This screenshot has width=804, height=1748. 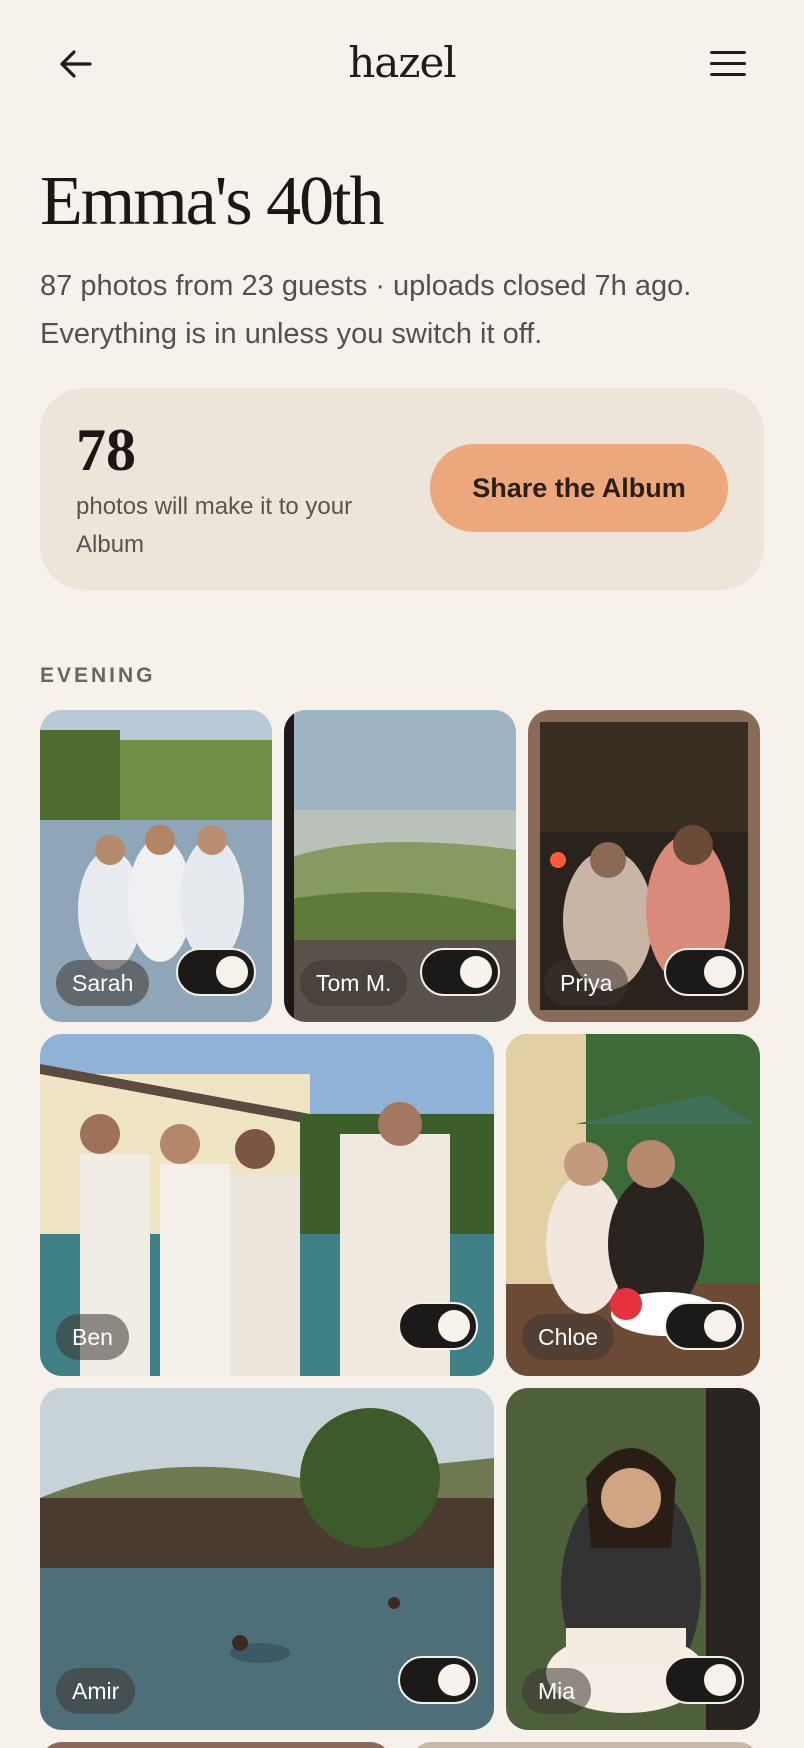 I want to click on photo-tile: Mia, so click(x=633, y=1559).